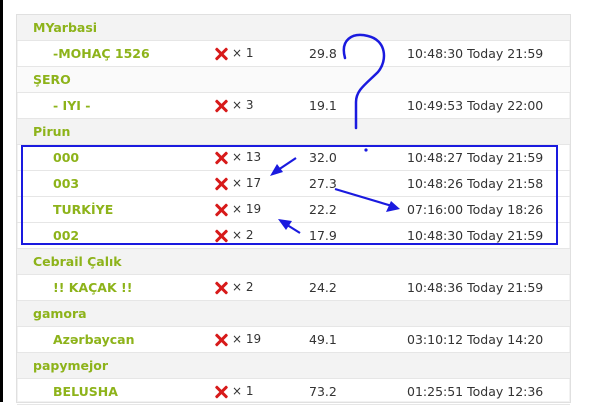 The width and height of the screenshot is (616, 405). I want to click on group-name: ŞERO, so click(52, 79).